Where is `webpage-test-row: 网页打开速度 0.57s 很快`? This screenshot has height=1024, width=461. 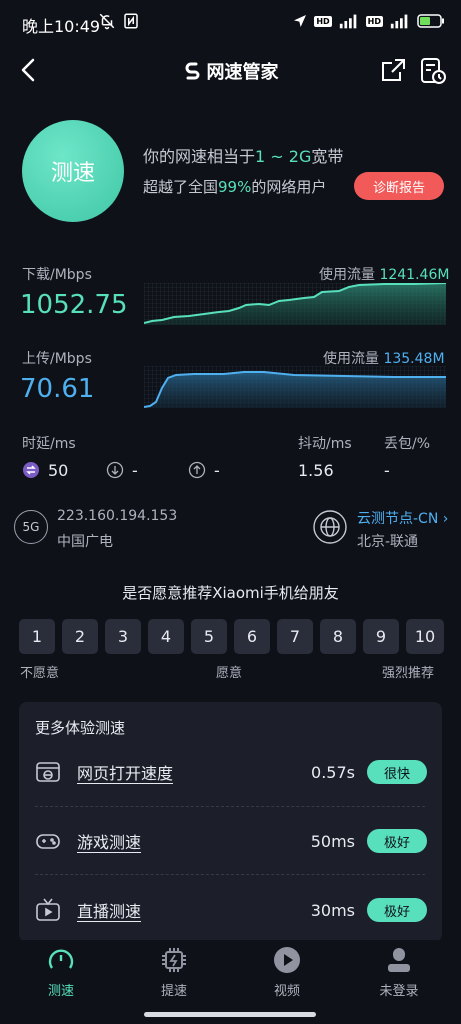 webpage-test-row: 网页打开速度 0.57s 很快 is located at coordinates (231, 772).